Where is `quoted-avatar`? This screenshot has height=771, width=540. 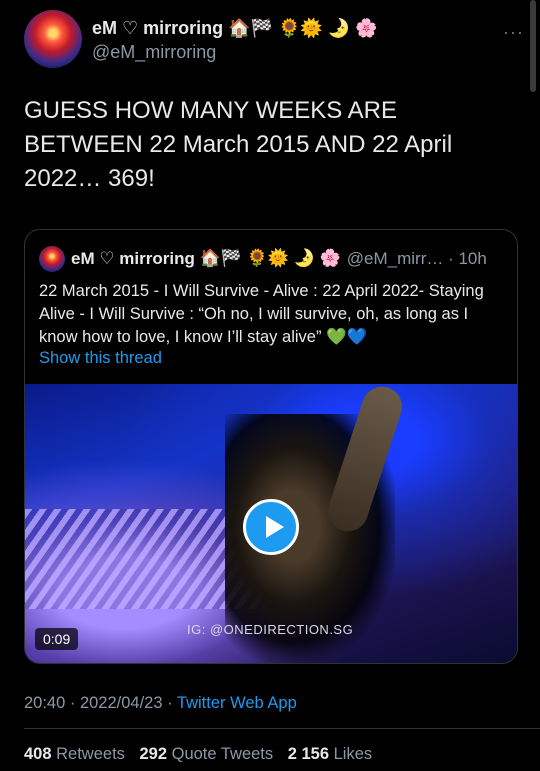
quoted-avatar is located at coordinates (52, 259).